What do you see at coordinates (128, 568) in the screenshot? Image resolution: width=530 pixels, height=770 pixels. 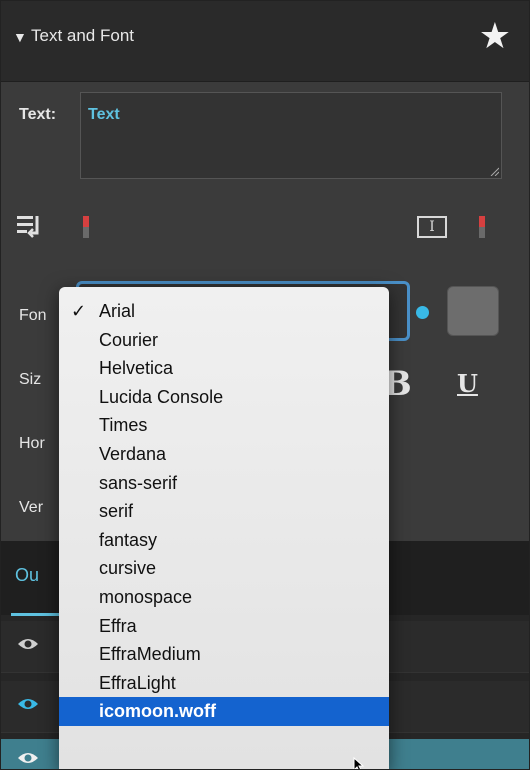 I see `font-option-label: cursive` at bounding box center [128, 568].